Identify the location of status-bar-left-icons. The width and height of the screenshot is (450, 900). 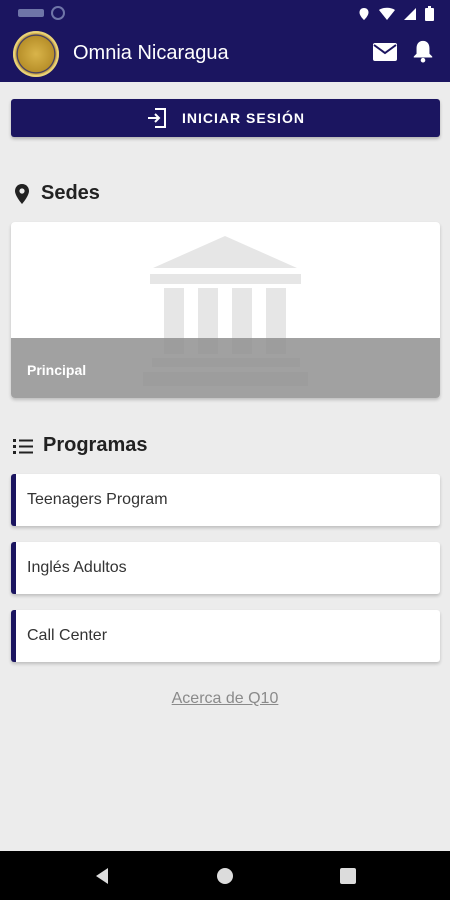
(43, 14).